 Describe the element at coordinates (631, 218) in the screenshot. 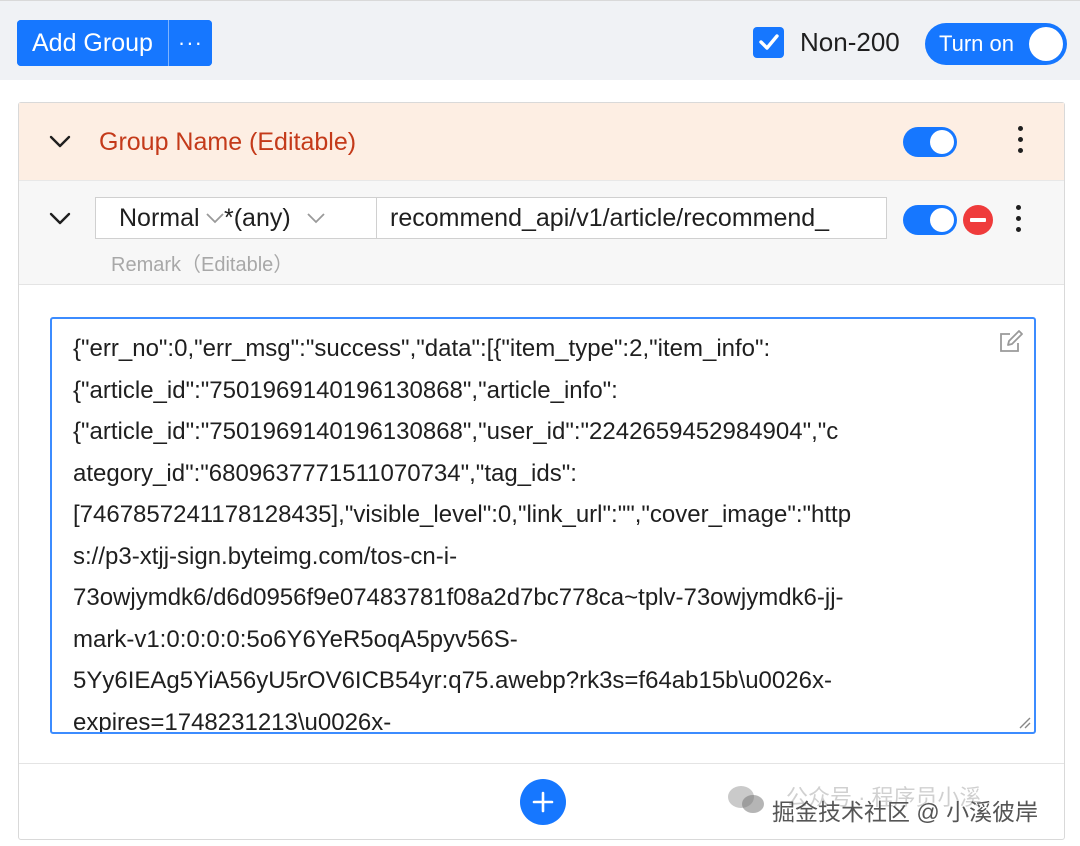

I see `url-pattern-input: recommend_api/v1/article/recommend_` at that location.